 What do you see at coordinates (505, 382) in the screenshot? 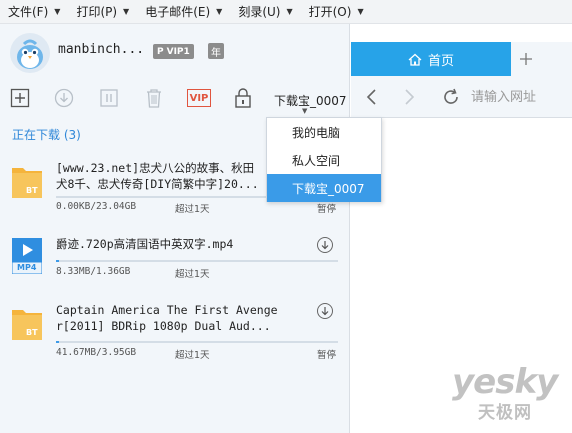
I see `watermark-main: yesky` at bounding box center [505, 382].